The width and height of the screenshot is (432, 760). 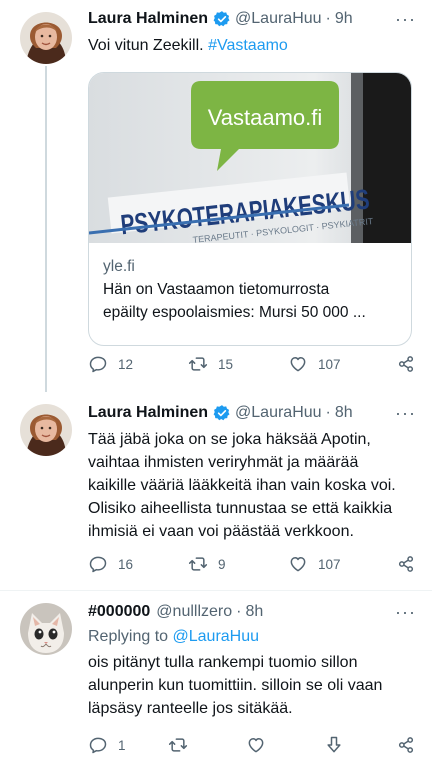 I want to click on tweet-text-line: ois pitänyt tulla rankempi tuomio sillon, so click(x=223, y=662).